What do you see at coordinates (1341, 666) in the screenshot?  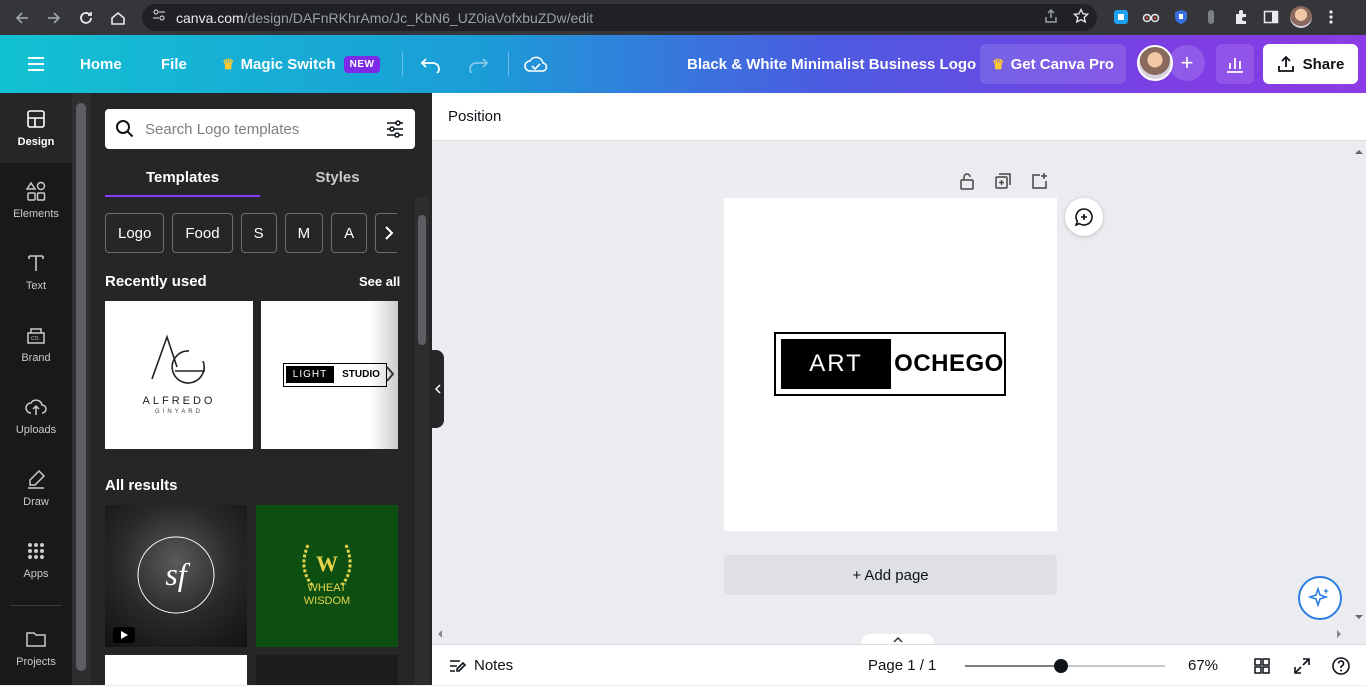 I see `help-icon` at bounding box center [1341, 666].